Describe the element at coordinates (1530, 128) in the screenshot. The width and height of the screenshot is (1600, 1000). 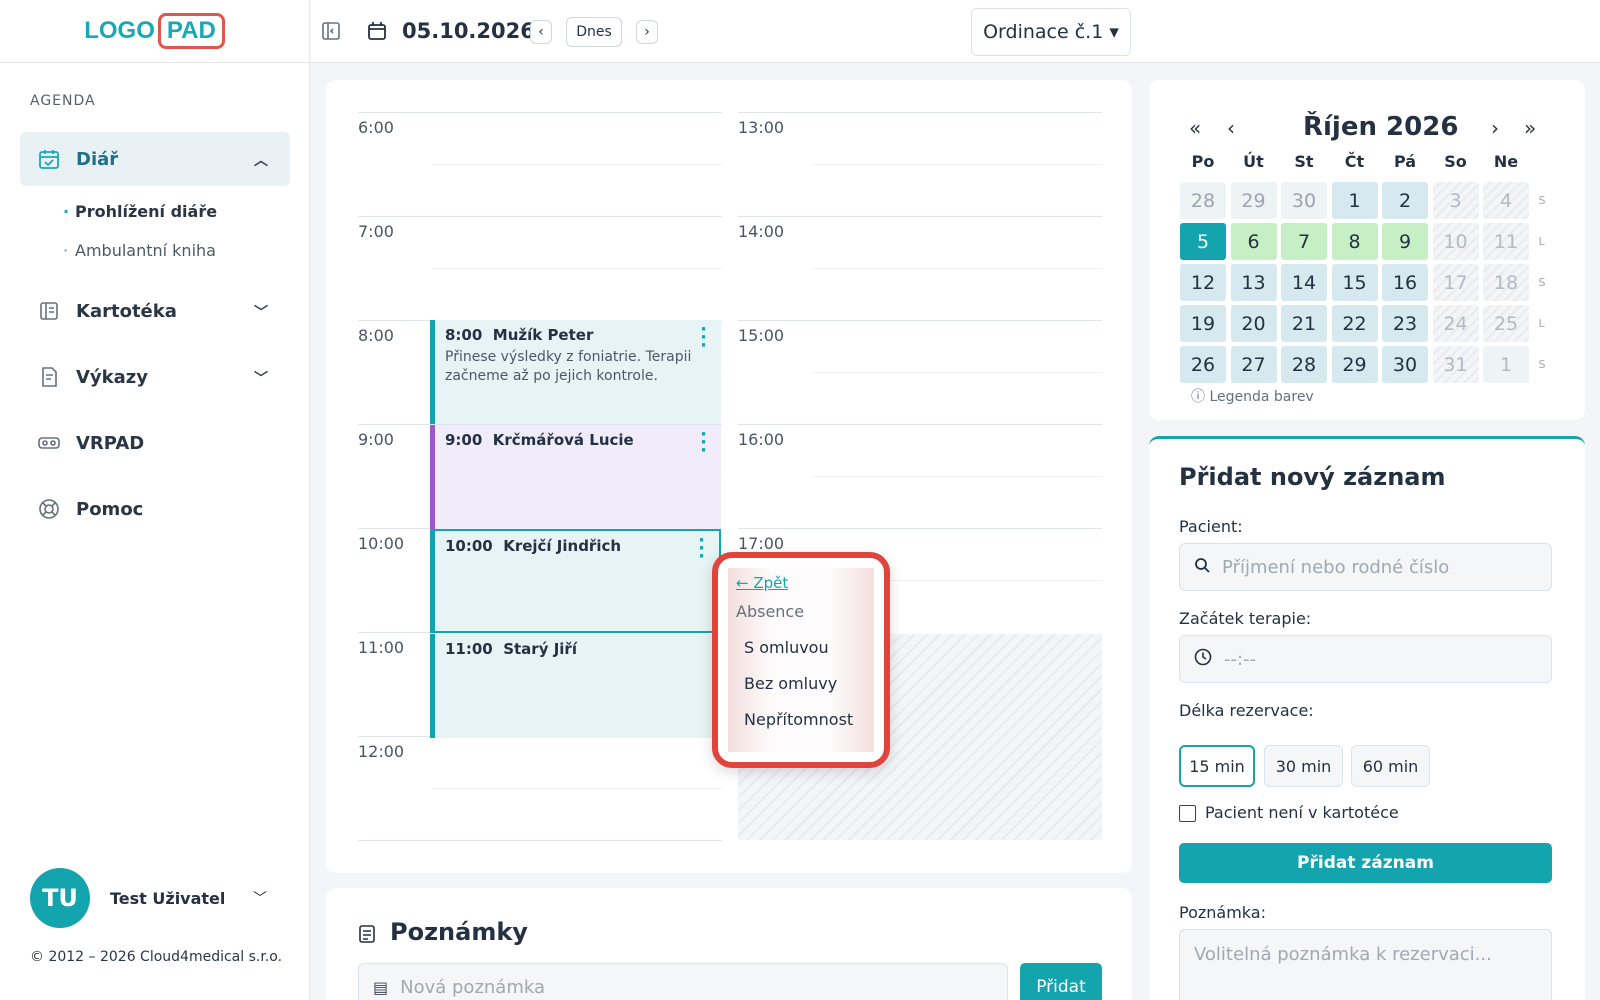
I see `next-year-icon: »` at that location.